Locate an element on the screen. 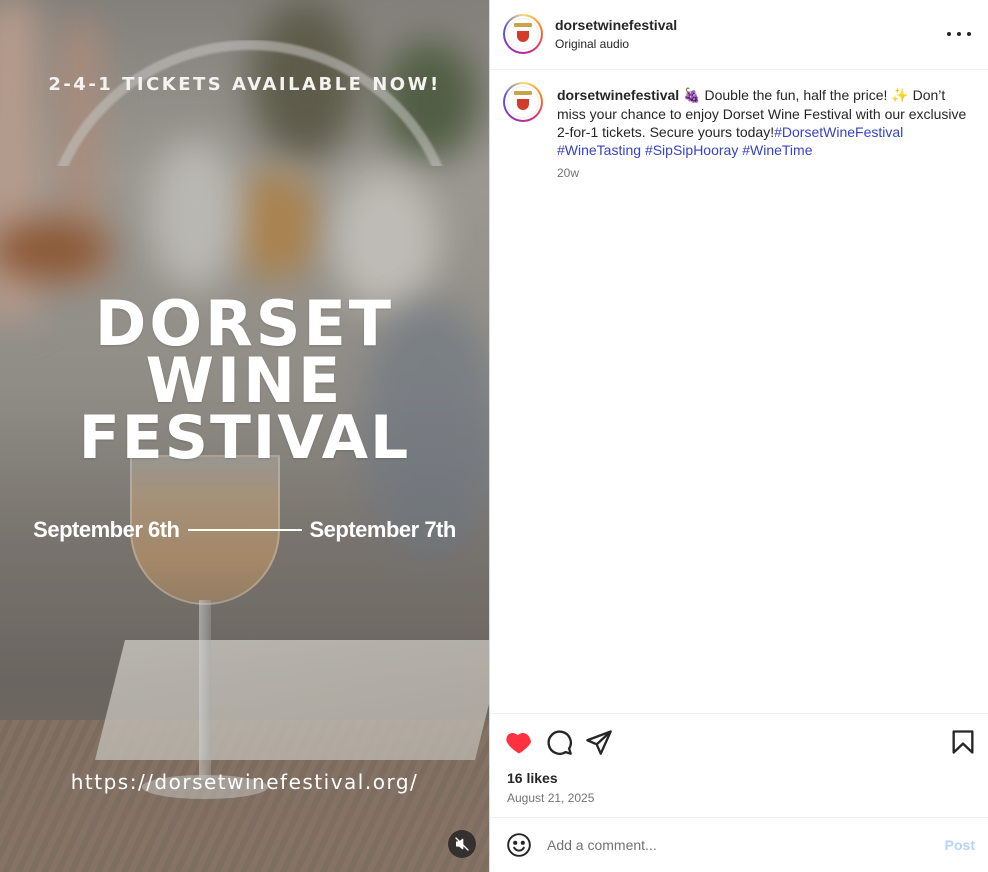 The width and height of the screenshot is (988, 872). hashtag-link: #DorsetWineFestival is located at coordinates (838, 132).